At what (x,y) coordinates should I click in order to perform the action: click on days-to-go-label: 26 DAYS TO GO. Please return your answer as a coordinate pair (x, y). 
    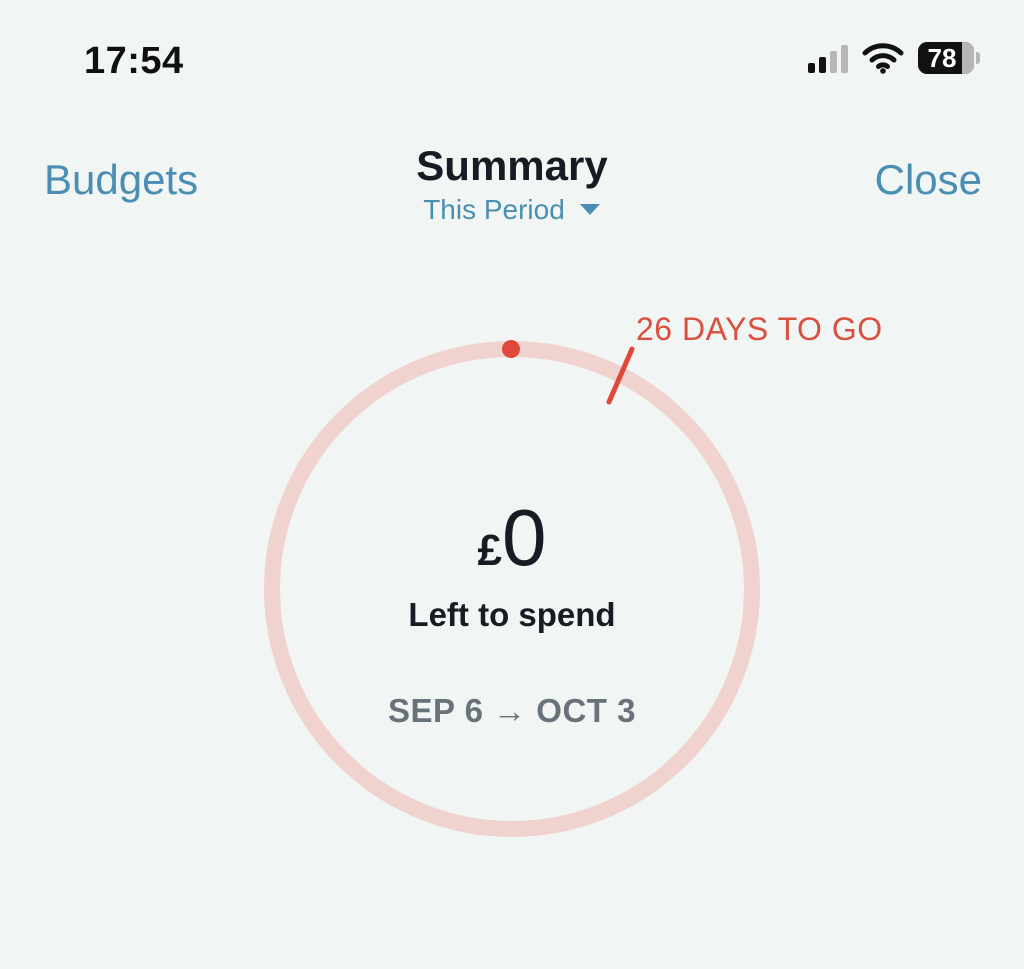
    Looking at the image, I should click on (759, 329).